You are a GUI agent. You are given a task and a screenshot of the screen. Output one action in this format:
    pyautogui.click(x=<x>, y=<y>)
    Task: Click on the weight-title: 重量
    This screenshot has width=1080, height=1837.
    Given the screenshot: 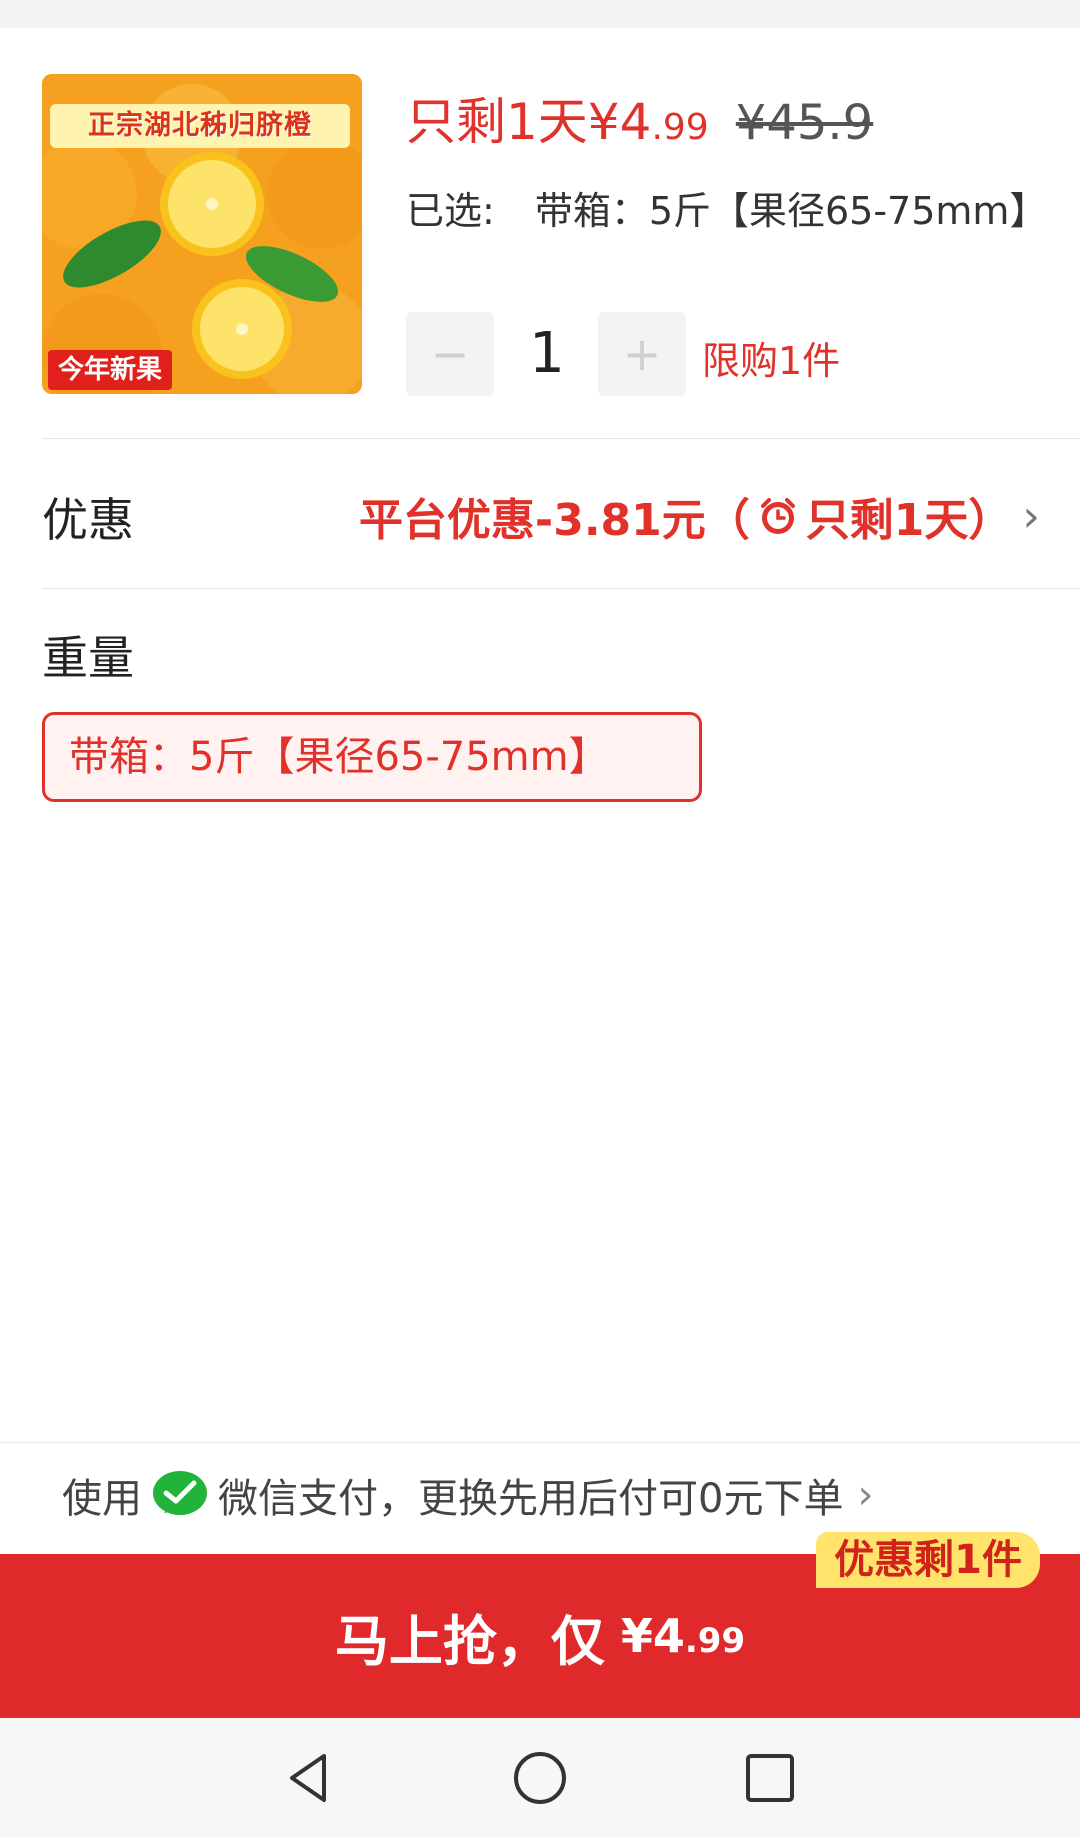 What is the action you would take?
    pyautogui.click(x=88, y=658)
    